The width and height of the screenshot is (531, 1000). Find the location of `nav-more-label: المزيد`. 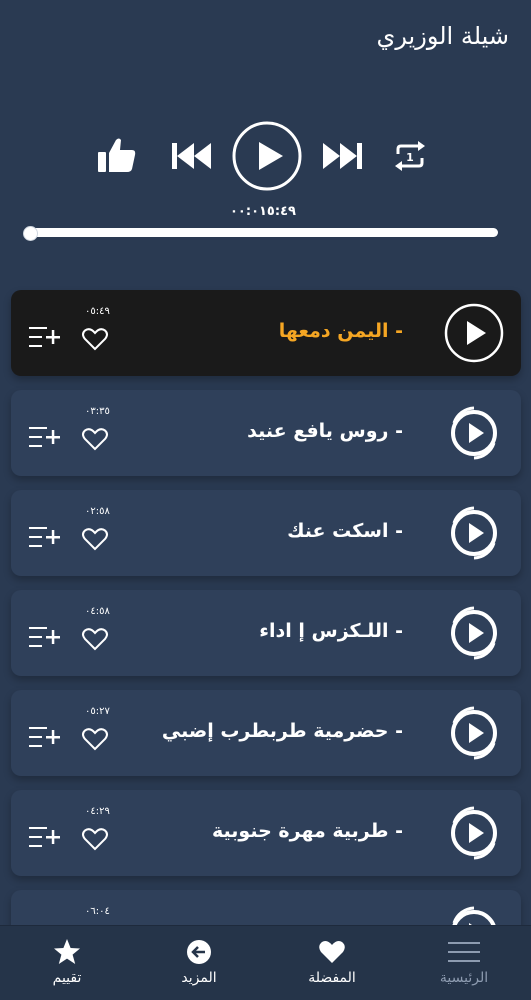

nav-more-label: المزيد is located at coordinates (199, 978).